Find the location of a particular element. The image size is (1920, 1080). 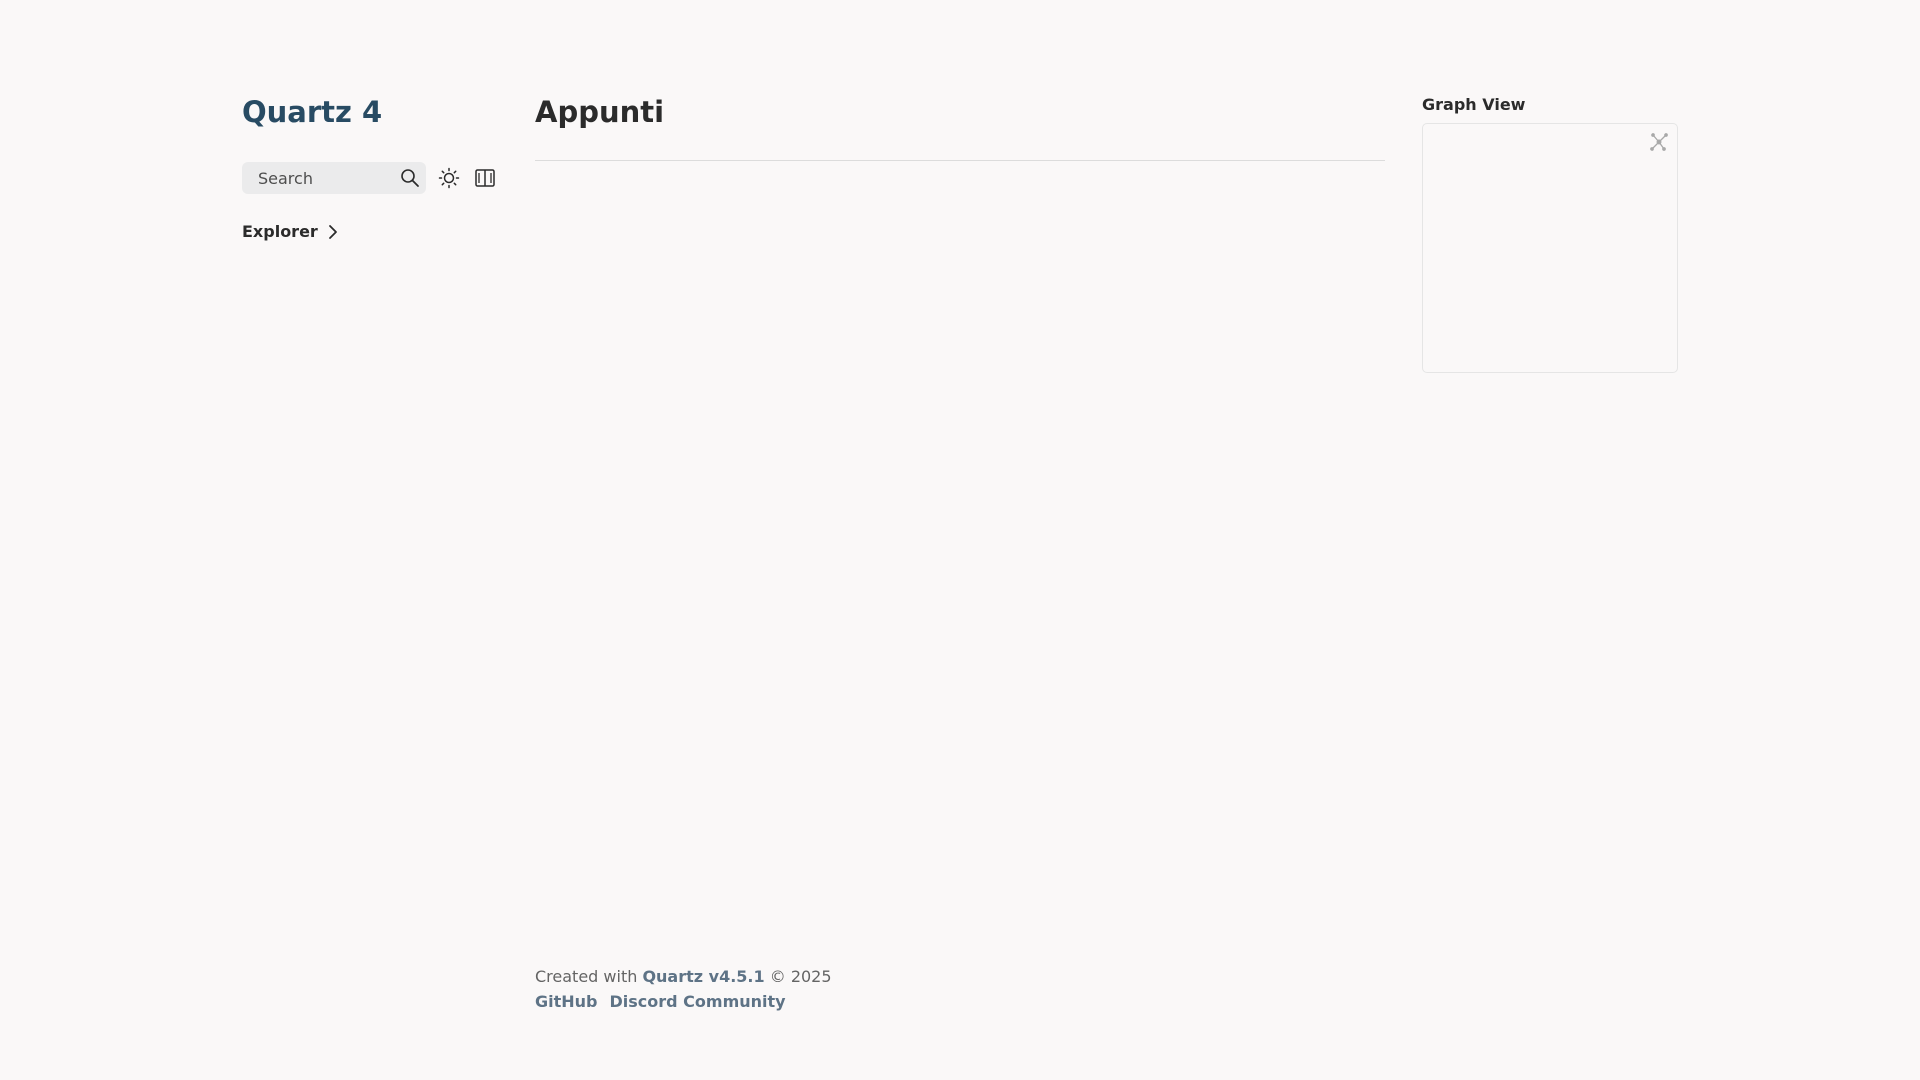

reader-mode-toggle is located at coordinates (485, 178).